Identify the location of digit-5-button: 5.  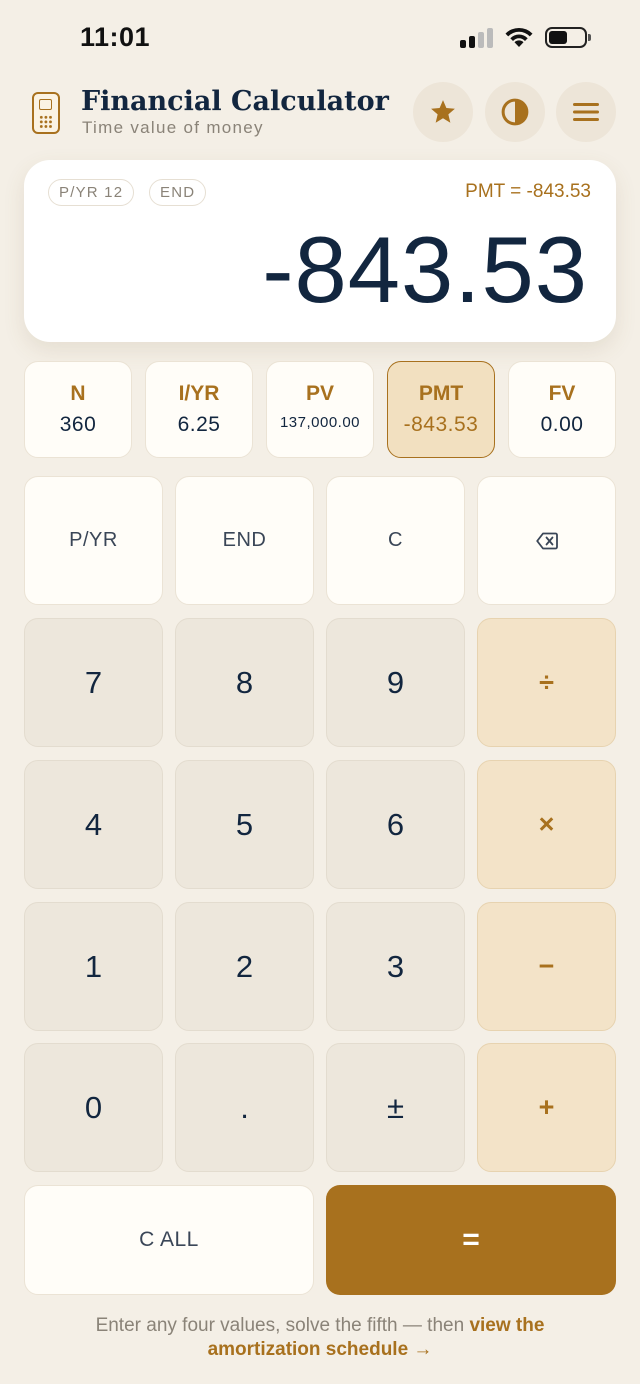
(244, 824).